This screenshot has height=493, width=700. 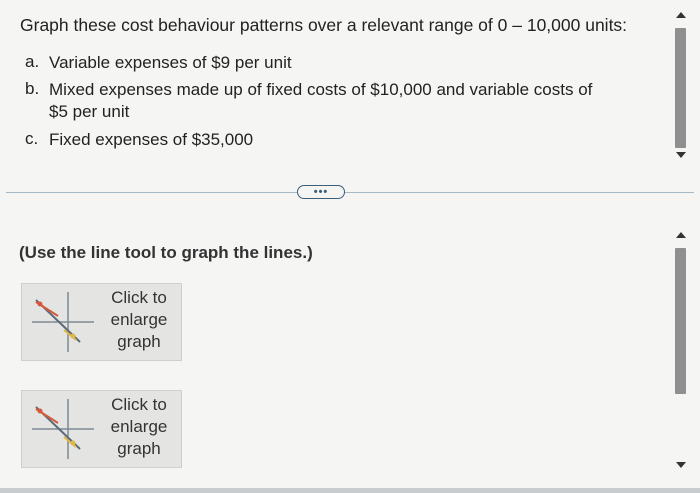 I want to click on expand-more-button: •••, so click(x=321, y=192).